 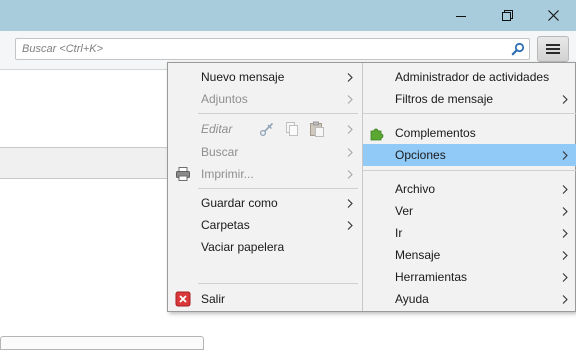 I want to click on menu-item-label: Herramientas, so click(x=431, y=277).